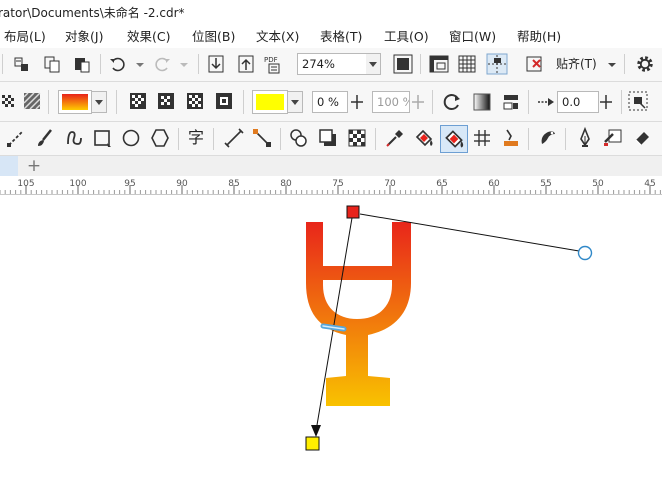  I want to click on ruler-tick-label: 60, so click(494, 184).